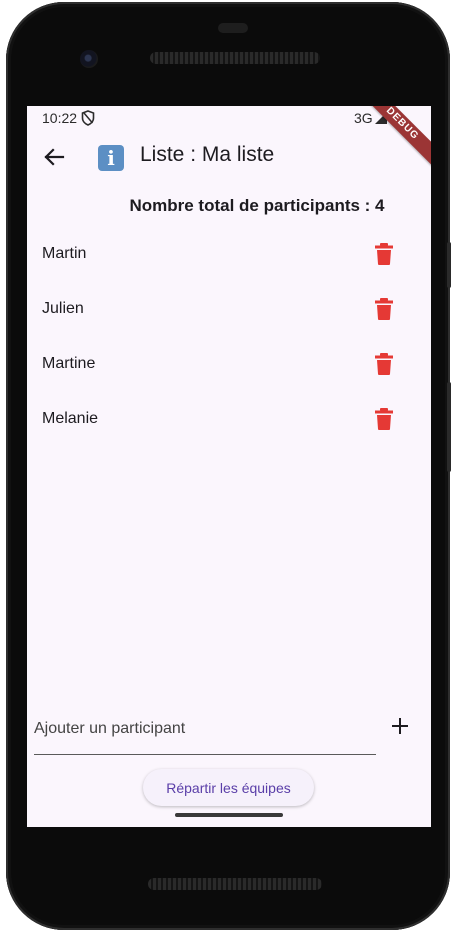 The height and width of the screenshot is (932, 458). What do you see at coordinates (229, 118) in the screenshot?
I see `status-bar: 10:22 3G` at bounding box center [229, 118].